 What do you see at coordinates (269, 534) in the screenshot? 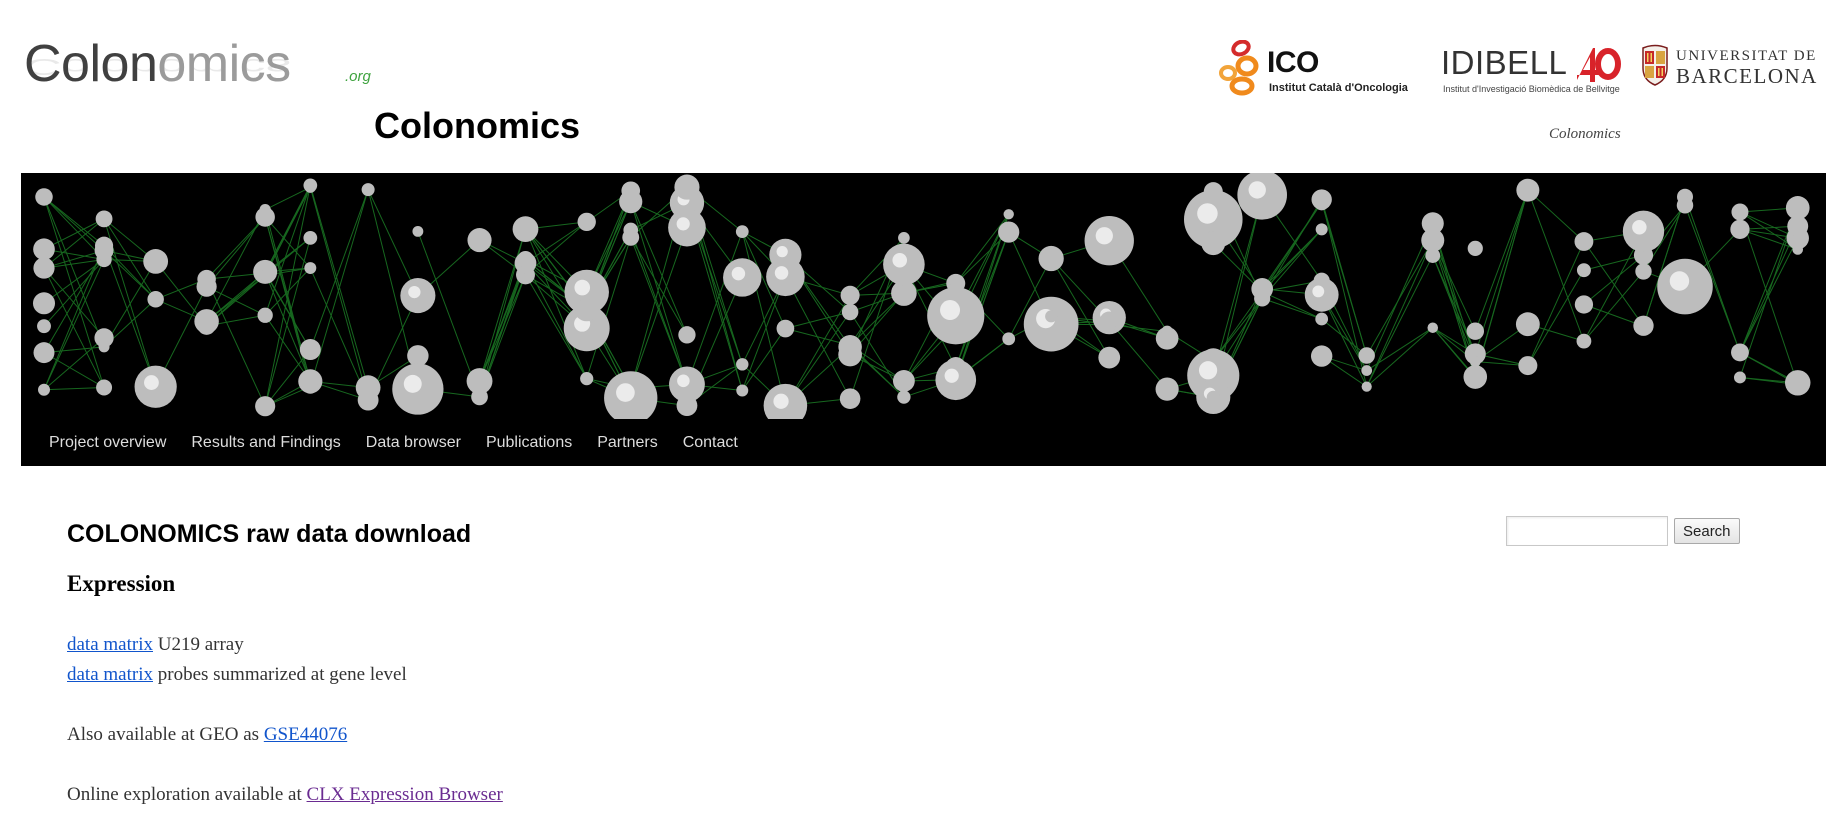
I see `page-title: COLONOMICS raw data download` at bounding box center [269, 534].